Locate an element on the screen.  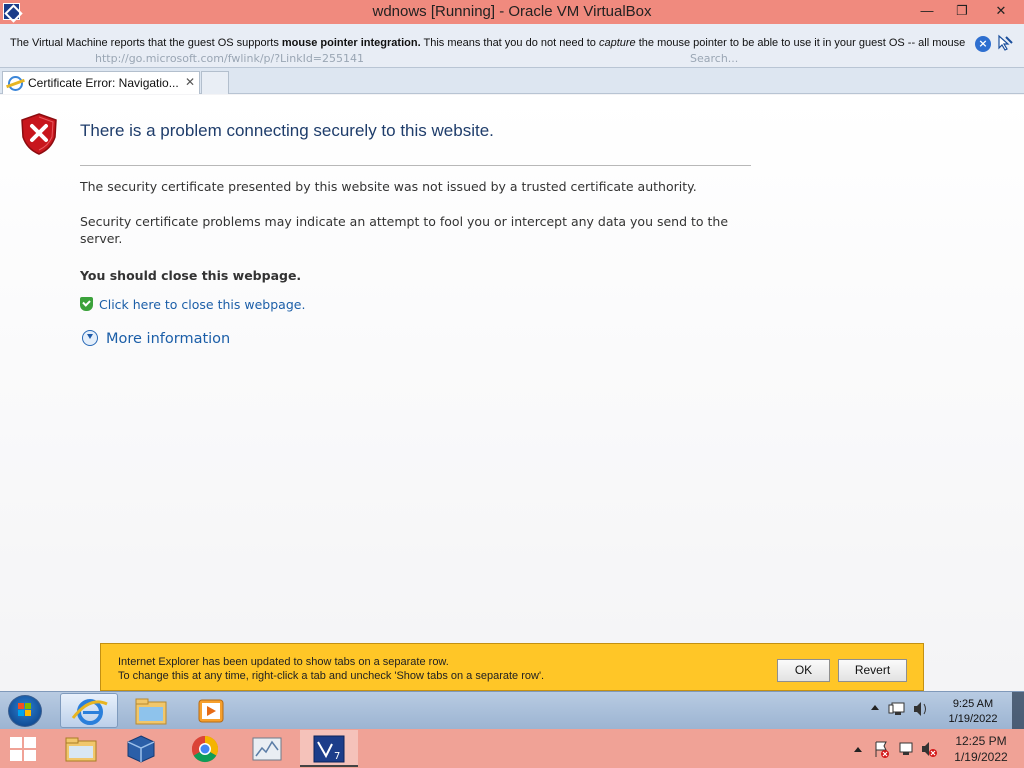
svg-text: 7 is located at coordinates (337, 756).